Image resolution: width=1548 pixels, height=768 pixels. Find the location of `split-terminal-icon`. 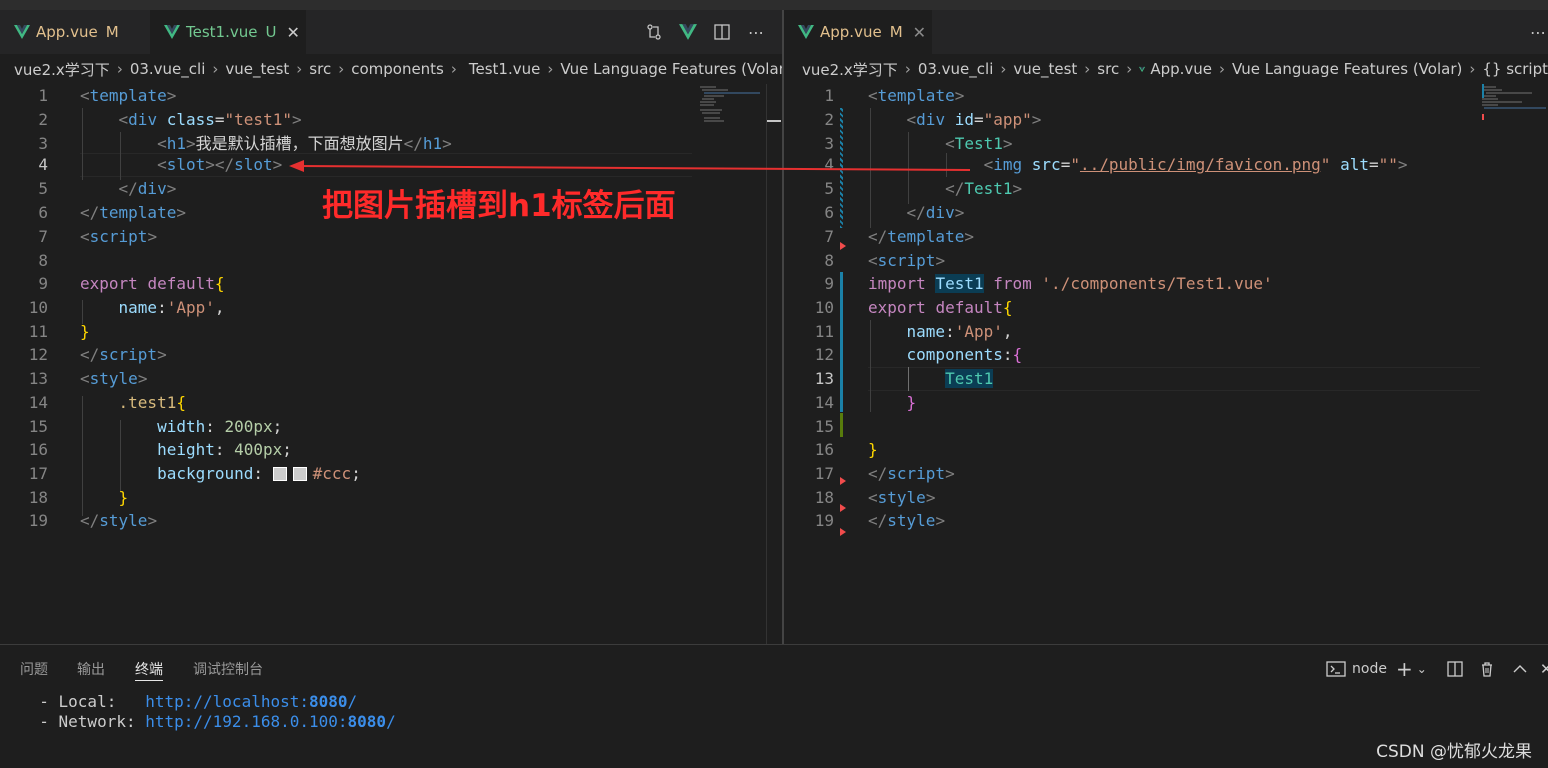

split-terminal-icon is located at coordinates (1455, 669).